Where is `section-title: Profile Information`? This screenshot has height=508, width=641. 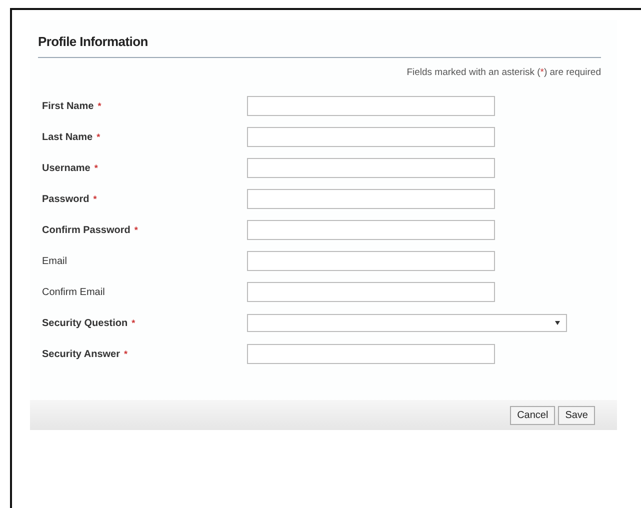
section-title: Profile Information is located at coordinates (319, 46).